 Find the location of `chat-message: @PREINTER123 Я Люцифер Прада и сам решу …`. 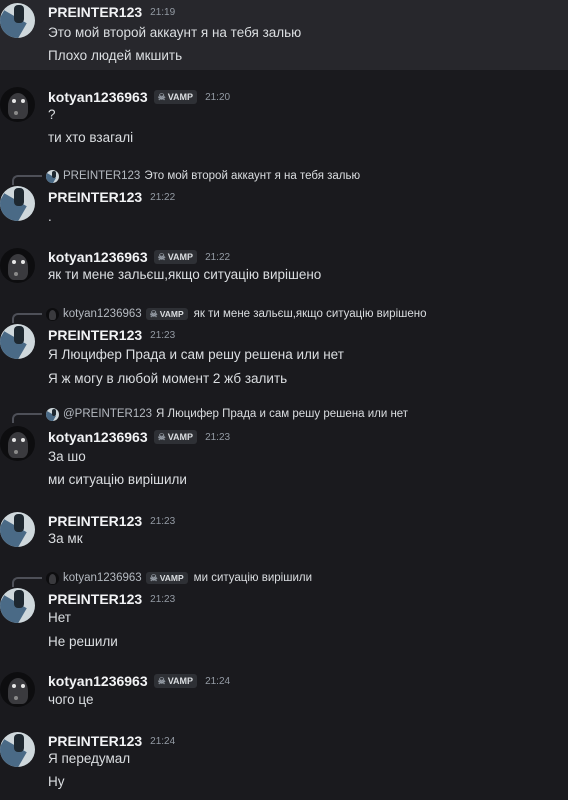

chat-message: @PREINTER123 Я Люцифер Прада и сам решу … is located at coordinates (284, 449).